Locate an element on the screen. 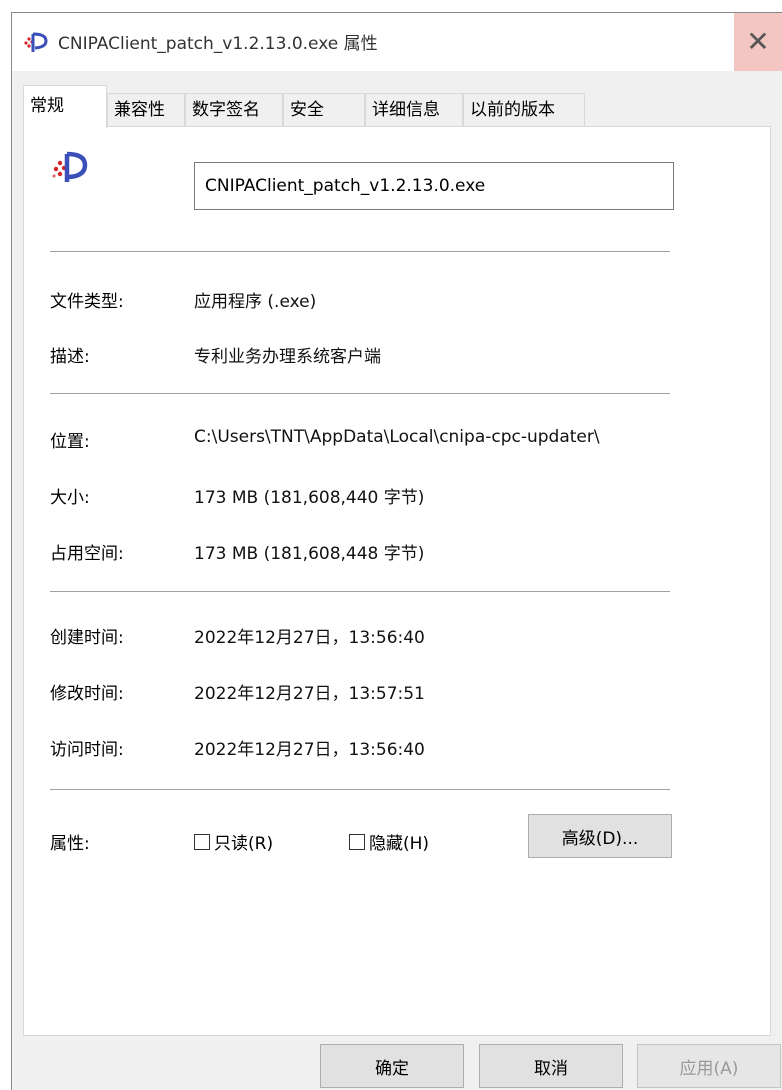 The height and width of the screenshot is (1090, 782). apply-button: 应用(A) is located at coordinates (709, 1066).